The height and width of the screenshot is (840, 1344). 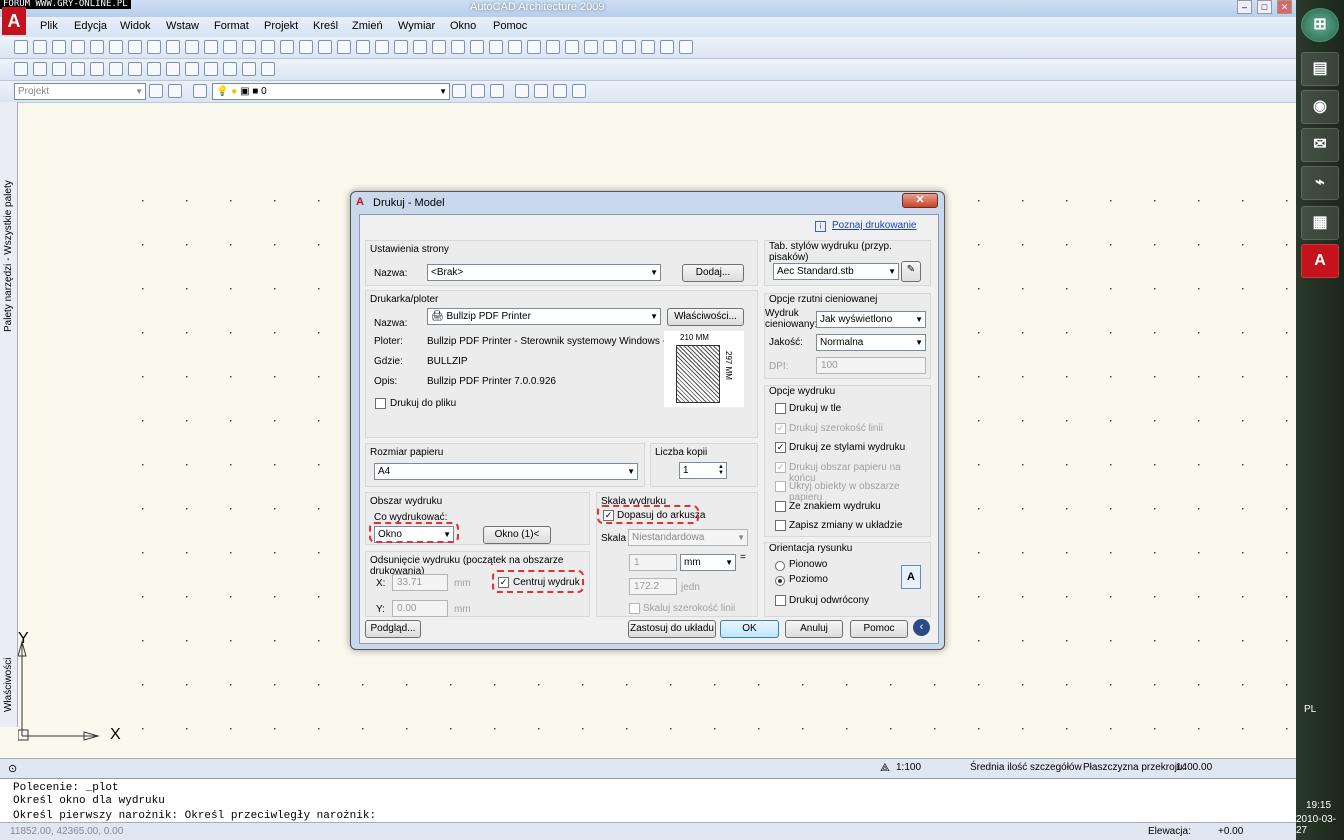 What do you see at coordinates (1230, 831) in the screenshot?
I see `elevation-value: +0.00` at bounding box center [1230, 831].